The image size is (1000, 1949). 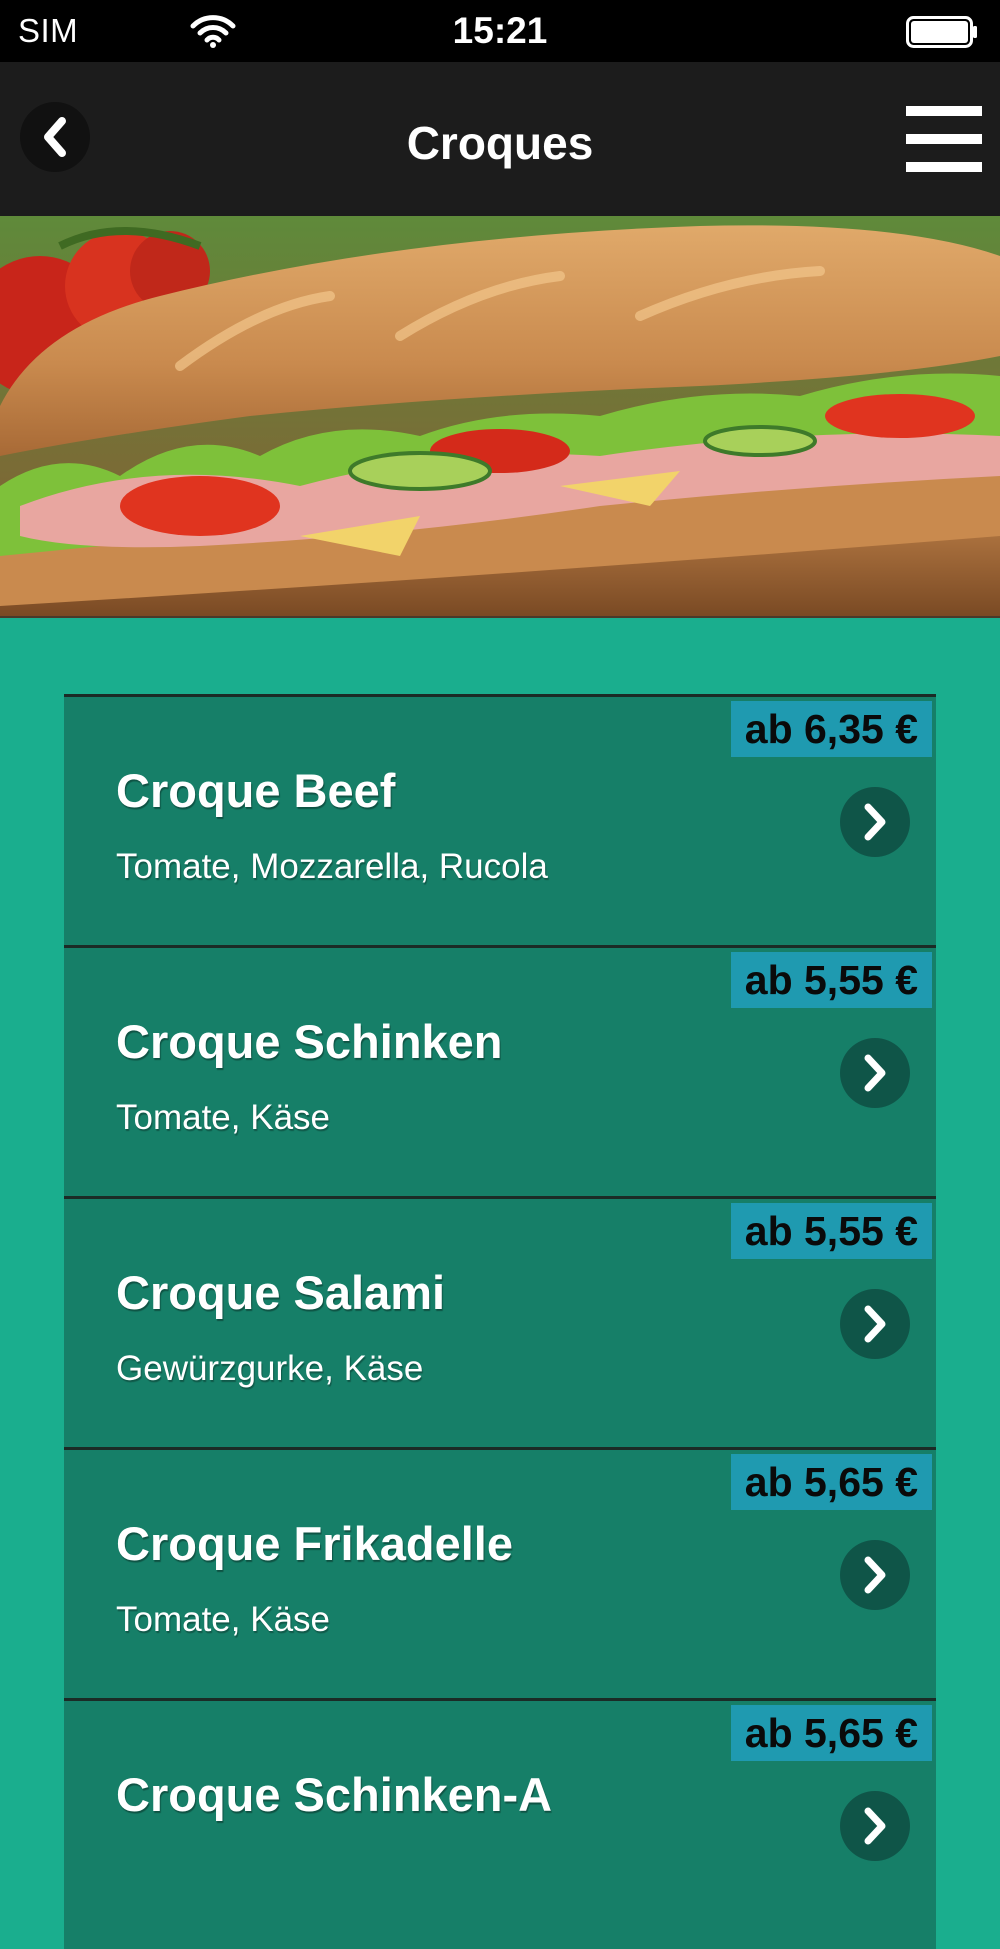 I want to click on status-bar: SIM 15:21, so click(x=500, y=31).